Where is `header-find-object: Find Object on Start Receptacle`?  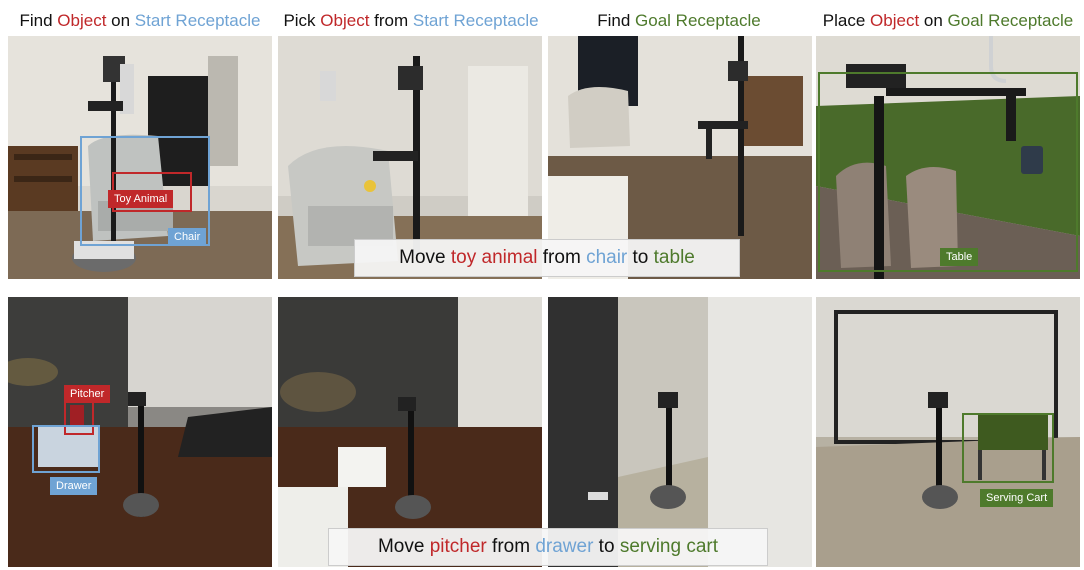
header-find-object: Find Object on Start Receptacle is located at coordinates (140, 21).